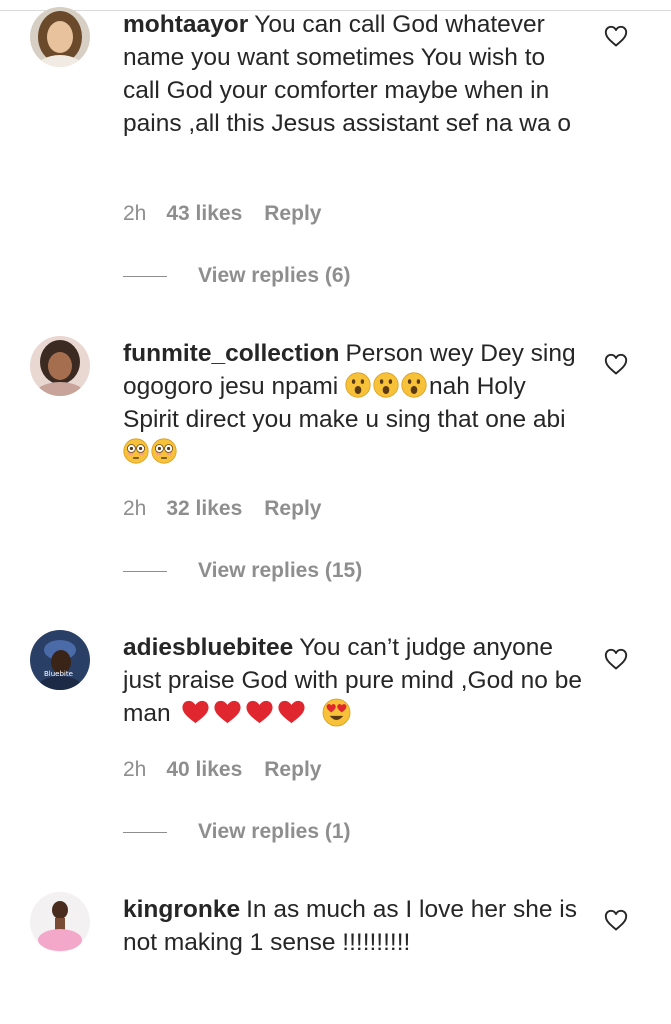 The width and height of the screenshot is (671, 1024). I want to click on comment-username: funmite_collection, so click(231, 353).